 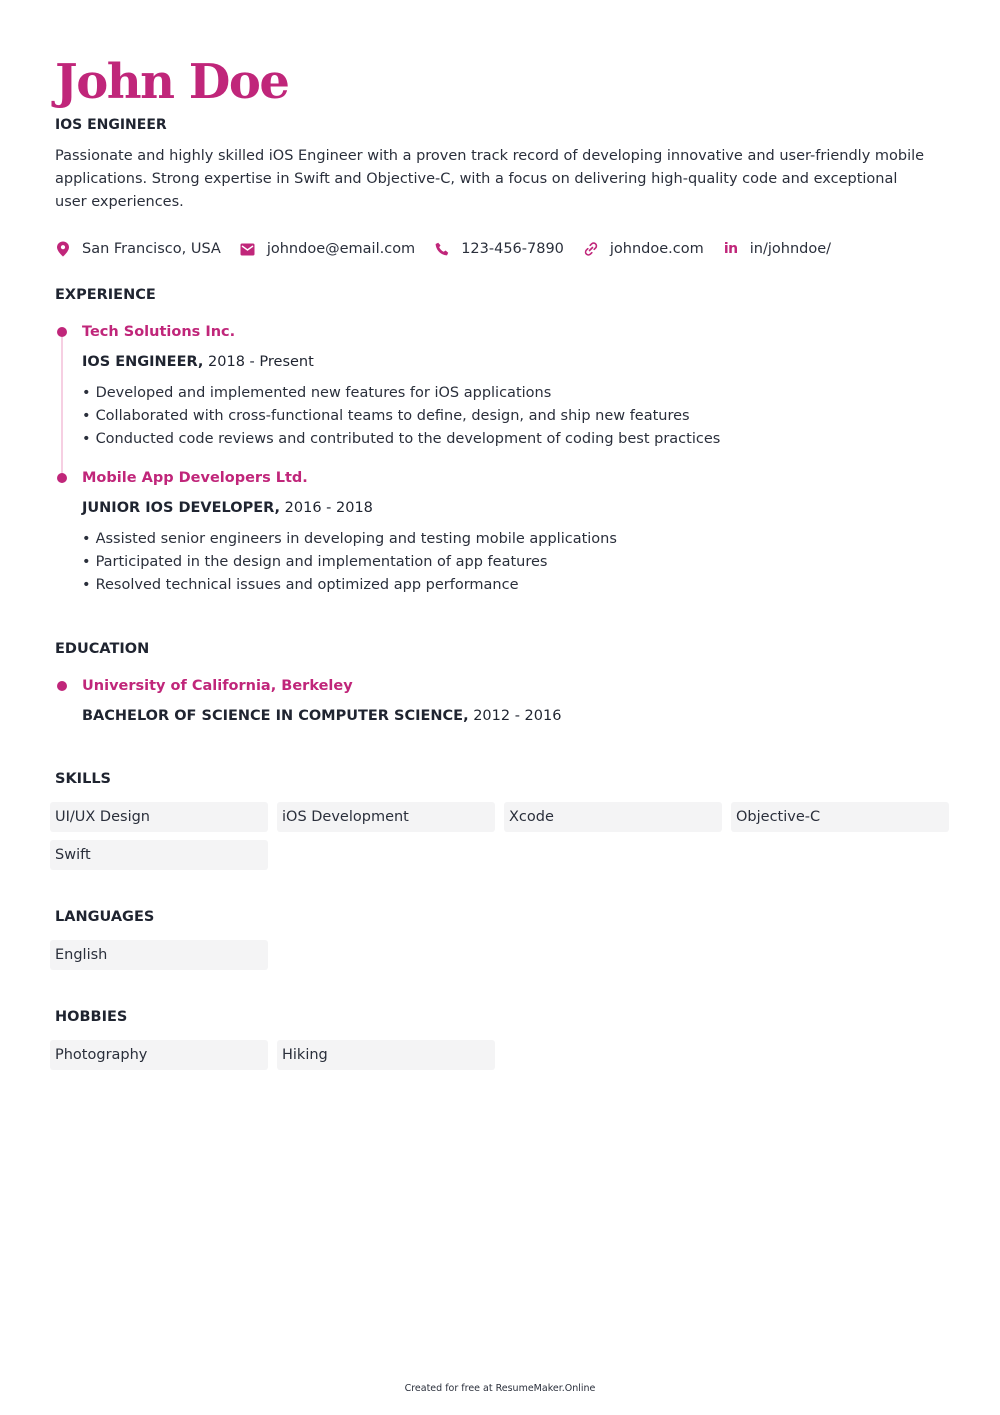 What do you see at coordinates (517, 716) in the screenshot?
I see `degree-dates: 2012 - 2016` at bounding box center [517, 716].